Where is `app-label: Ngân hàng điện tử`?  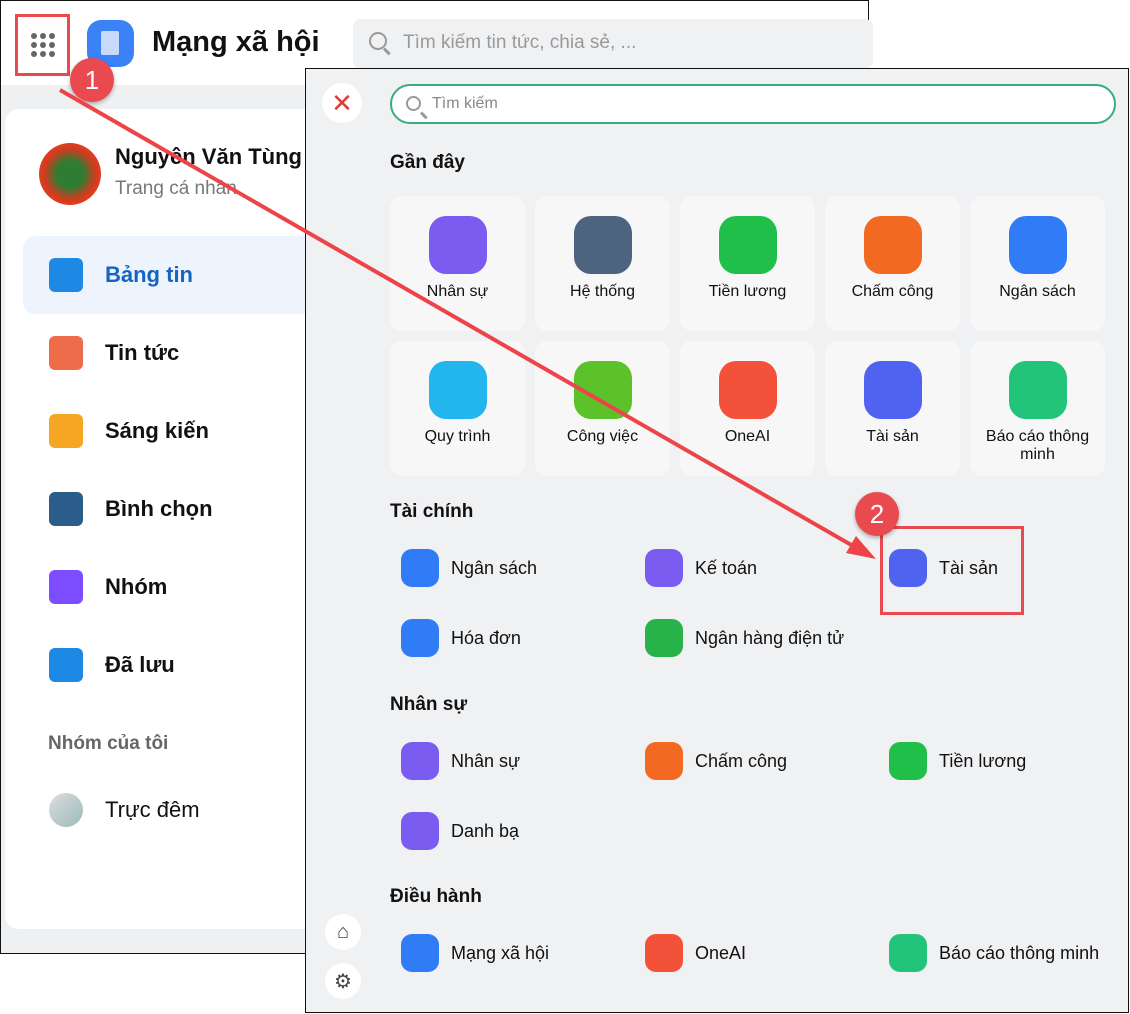 app-label: Ngân hàng điện tử is located at coordinates (770, 637).